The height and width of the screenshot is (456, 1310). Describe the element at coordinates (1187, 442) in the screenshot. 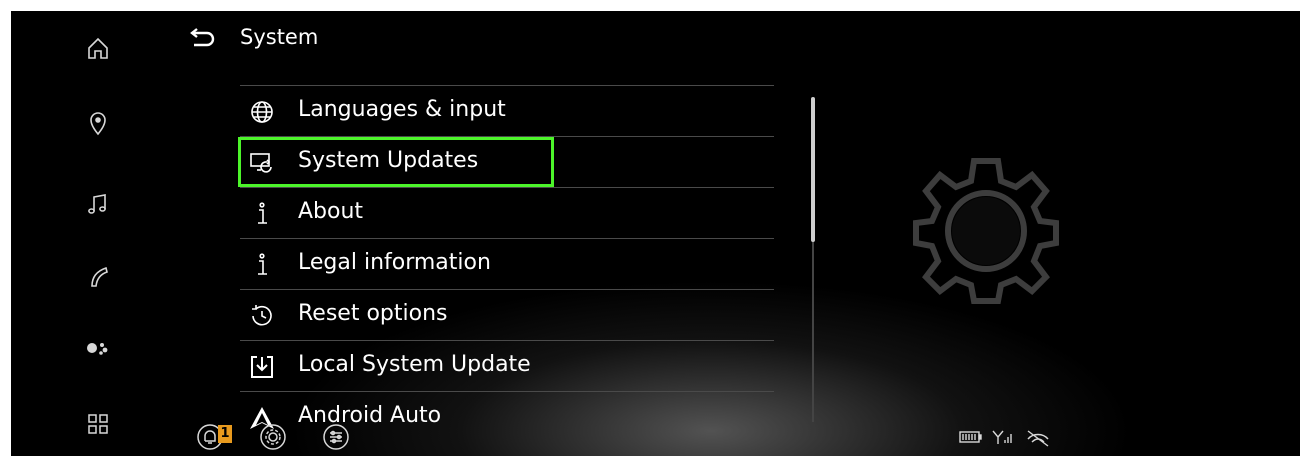

I see `blank-area` at that location.